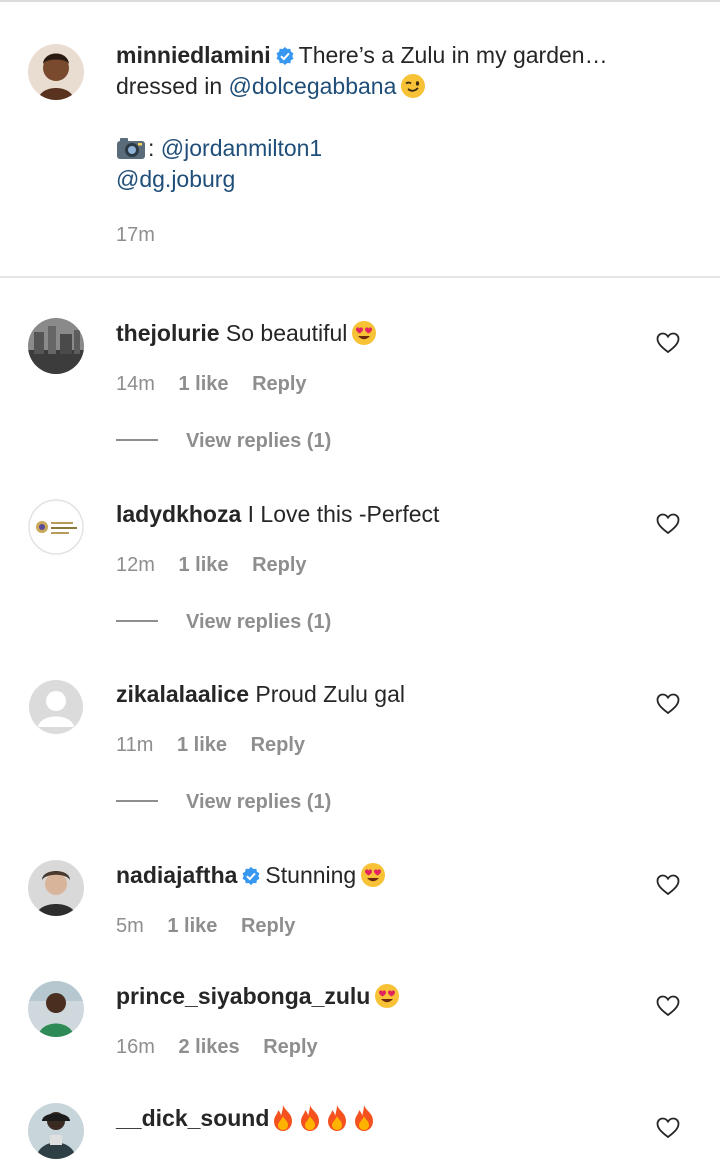 This screenshot has height=1160, width=720. Describe the element at coordinates (56, 346) in the screenshot. I see `avatar-thejolurie` at that location.